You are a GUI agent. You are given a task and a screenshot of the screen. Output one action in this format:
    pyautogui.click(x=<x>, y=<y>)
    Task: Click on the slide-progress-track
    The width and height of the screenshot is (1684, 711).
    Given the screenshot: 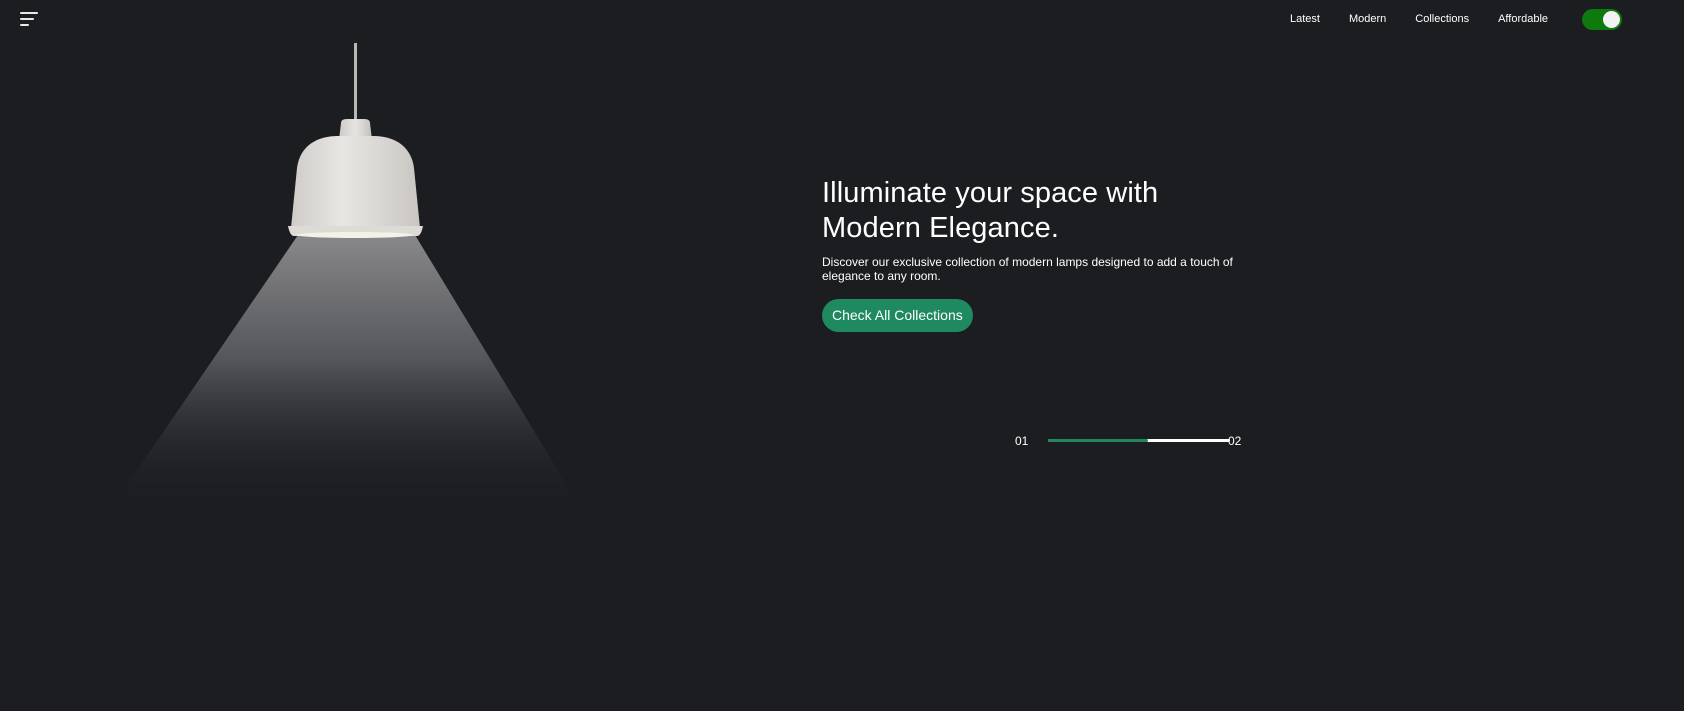 What is the action you would take?
    pyautogui.click(x=1139, y=440)
    